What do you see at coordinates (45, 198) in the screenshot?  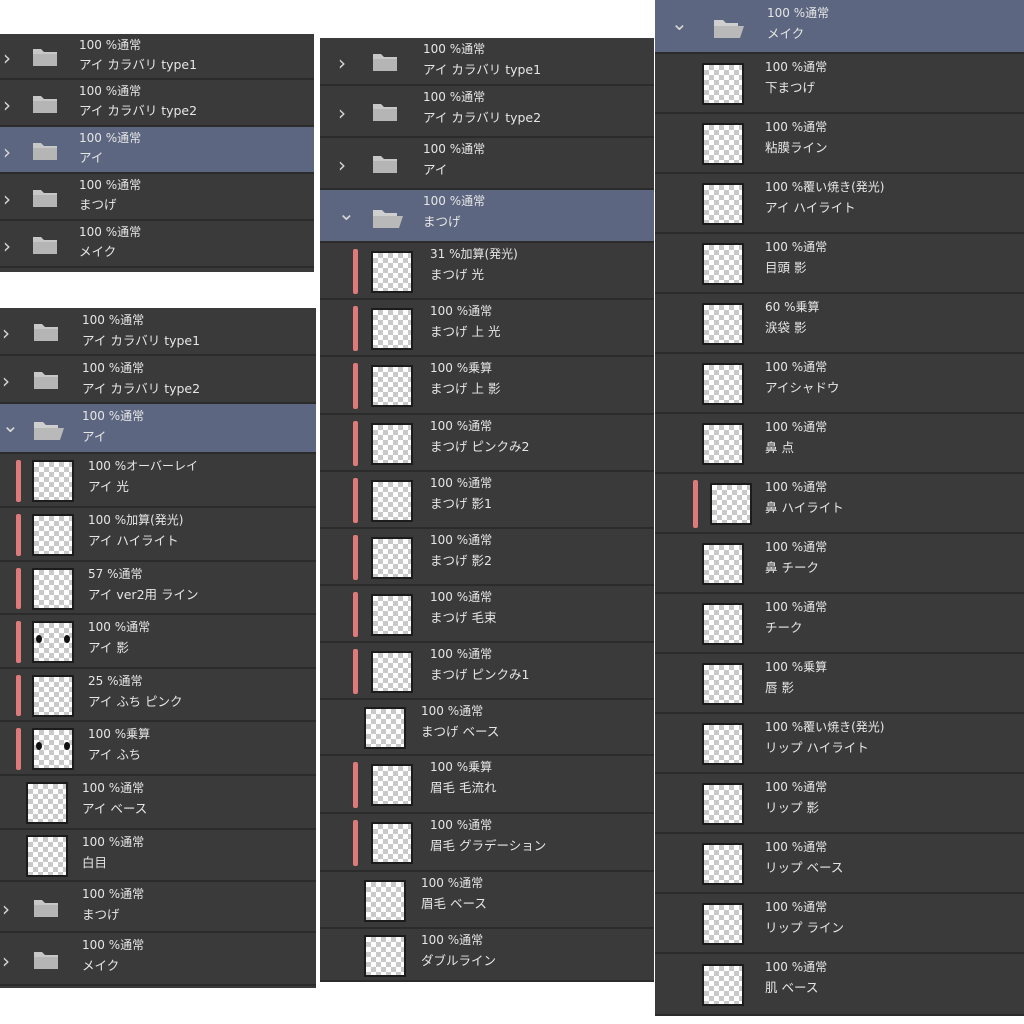 I see `folder-icon` at bounding box center [45, 198].